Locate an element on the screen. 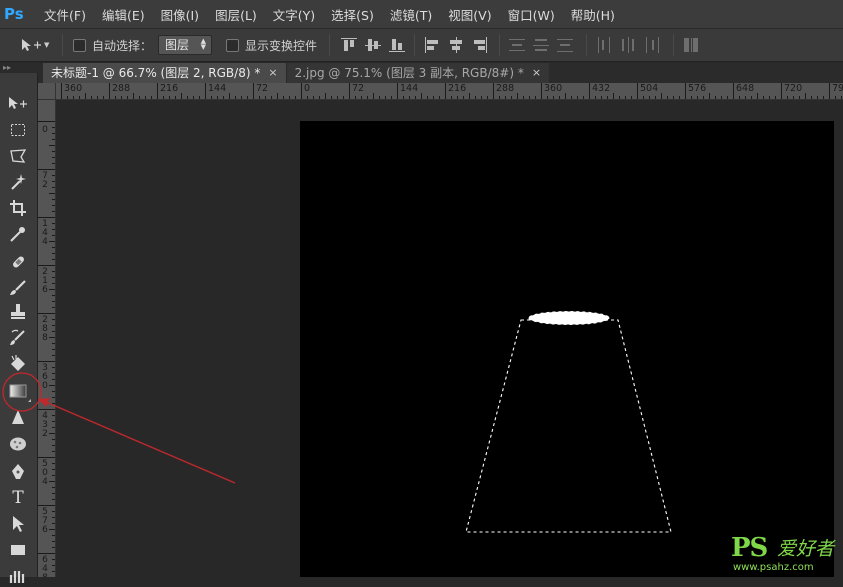  marquee-tool-button is located at coordinates (18, 130).